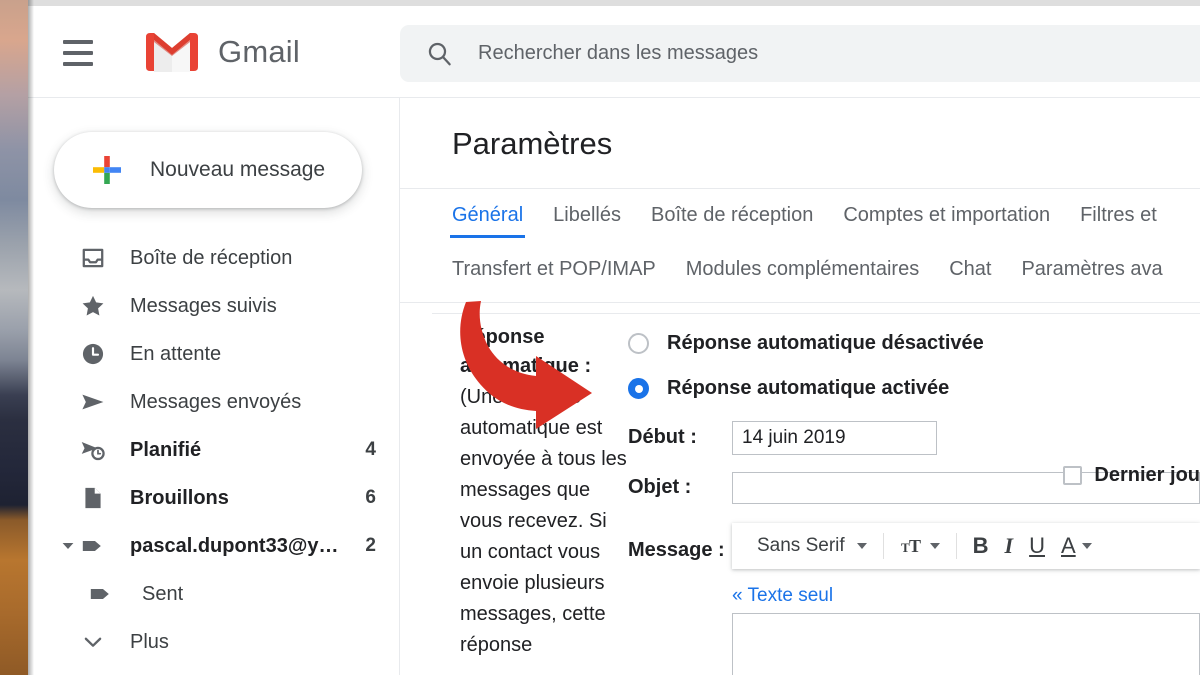  I want to click on underline-icon: U, so click(1037, 545).